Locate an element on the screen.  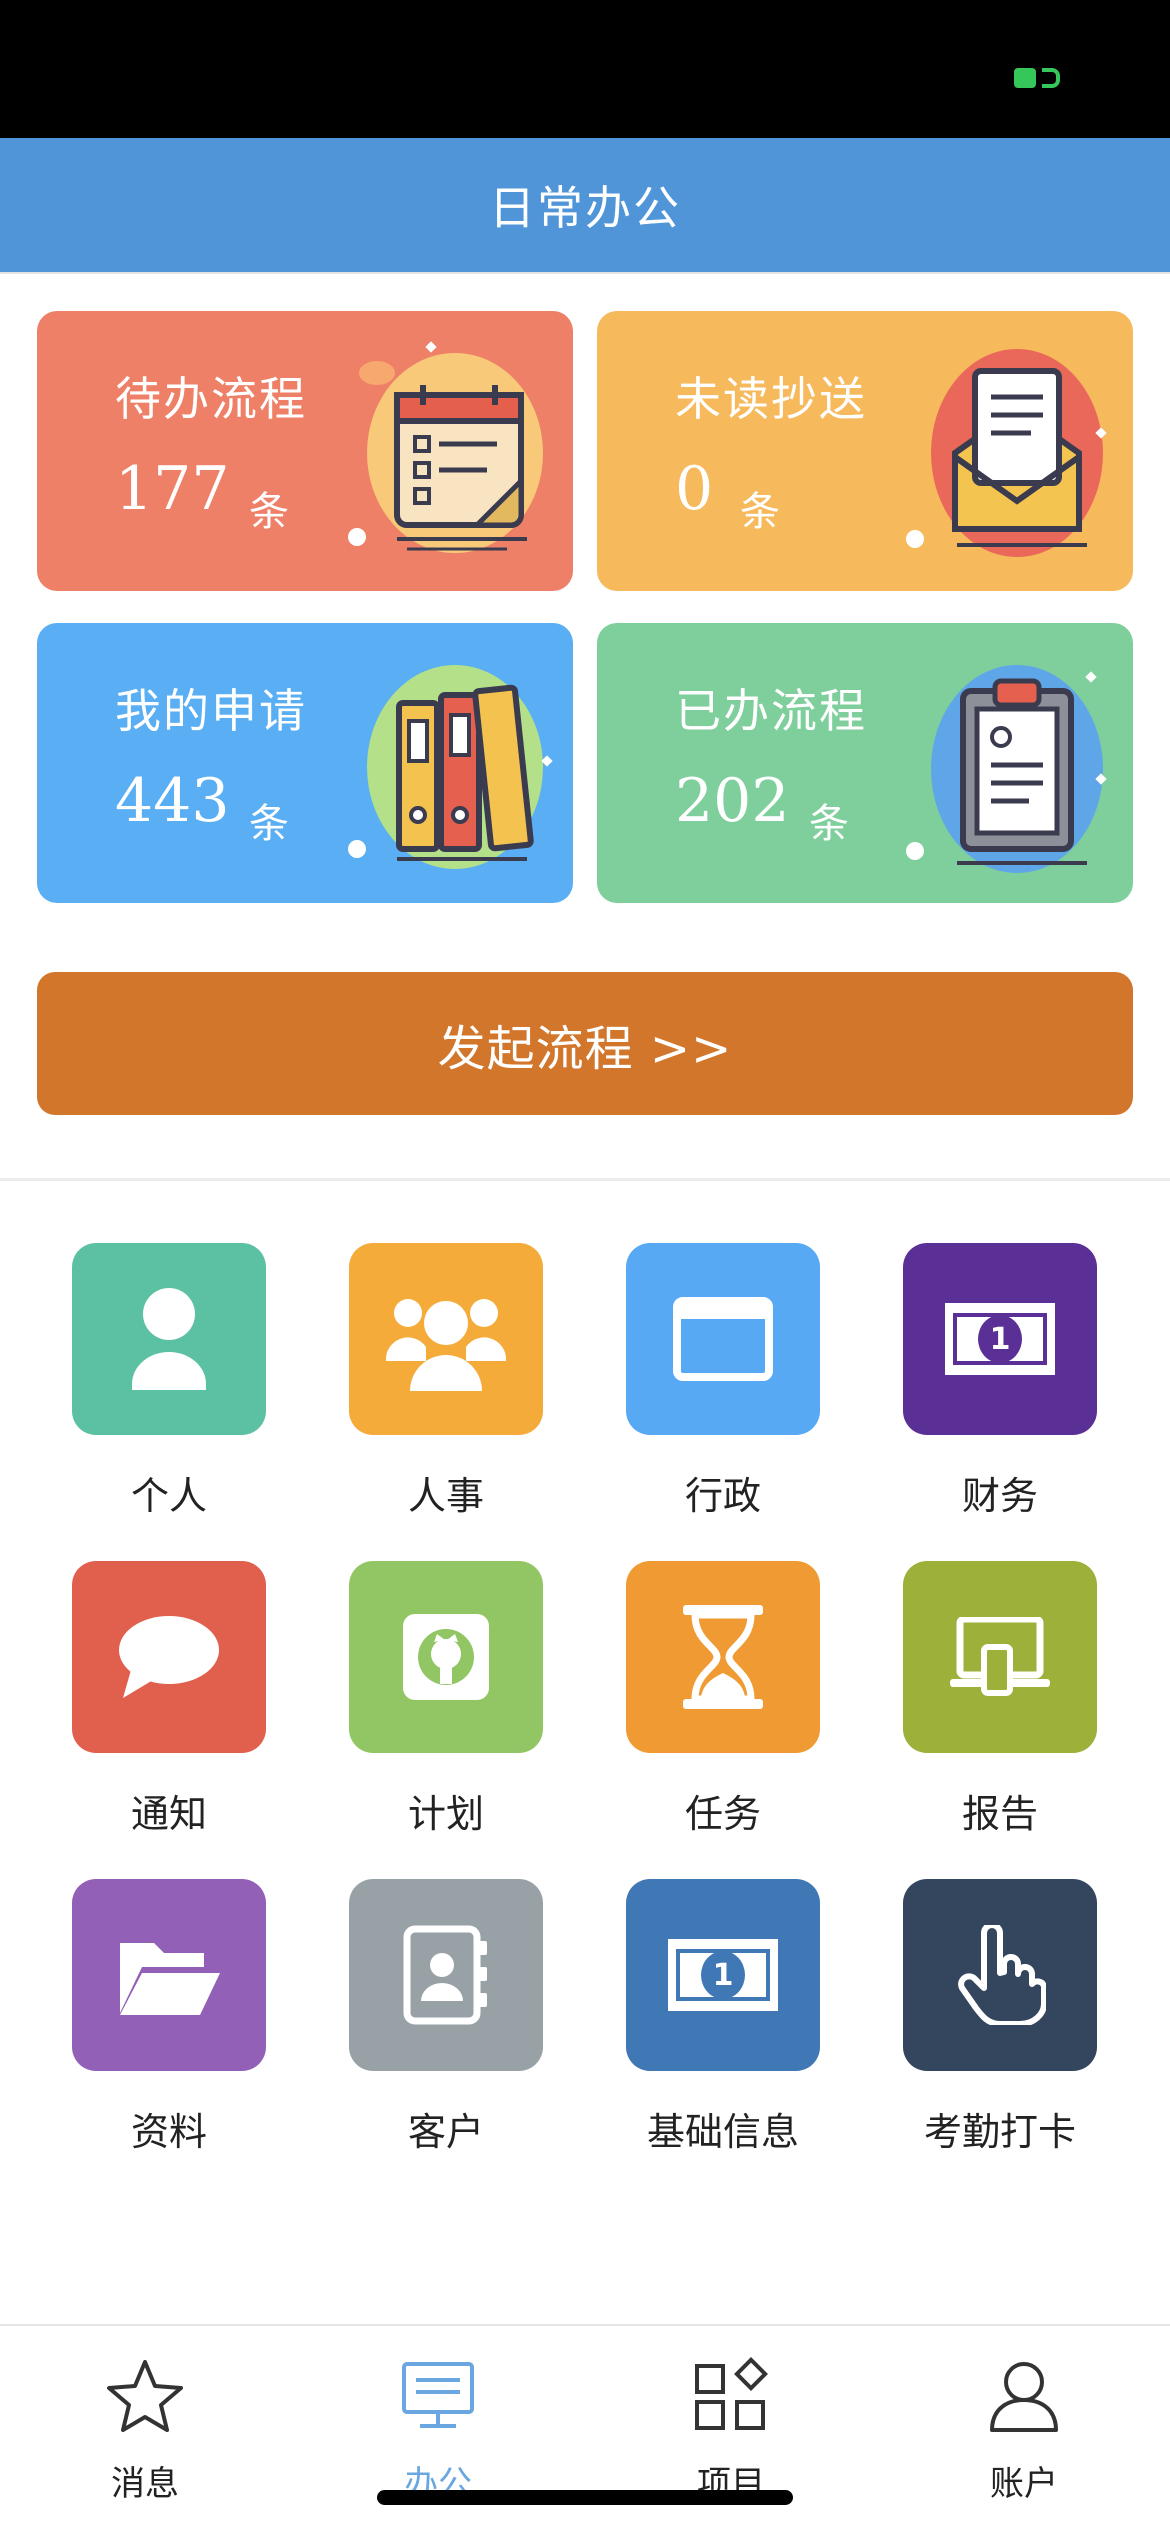
module-label: 资料 is located at coordinates (168, 2132).